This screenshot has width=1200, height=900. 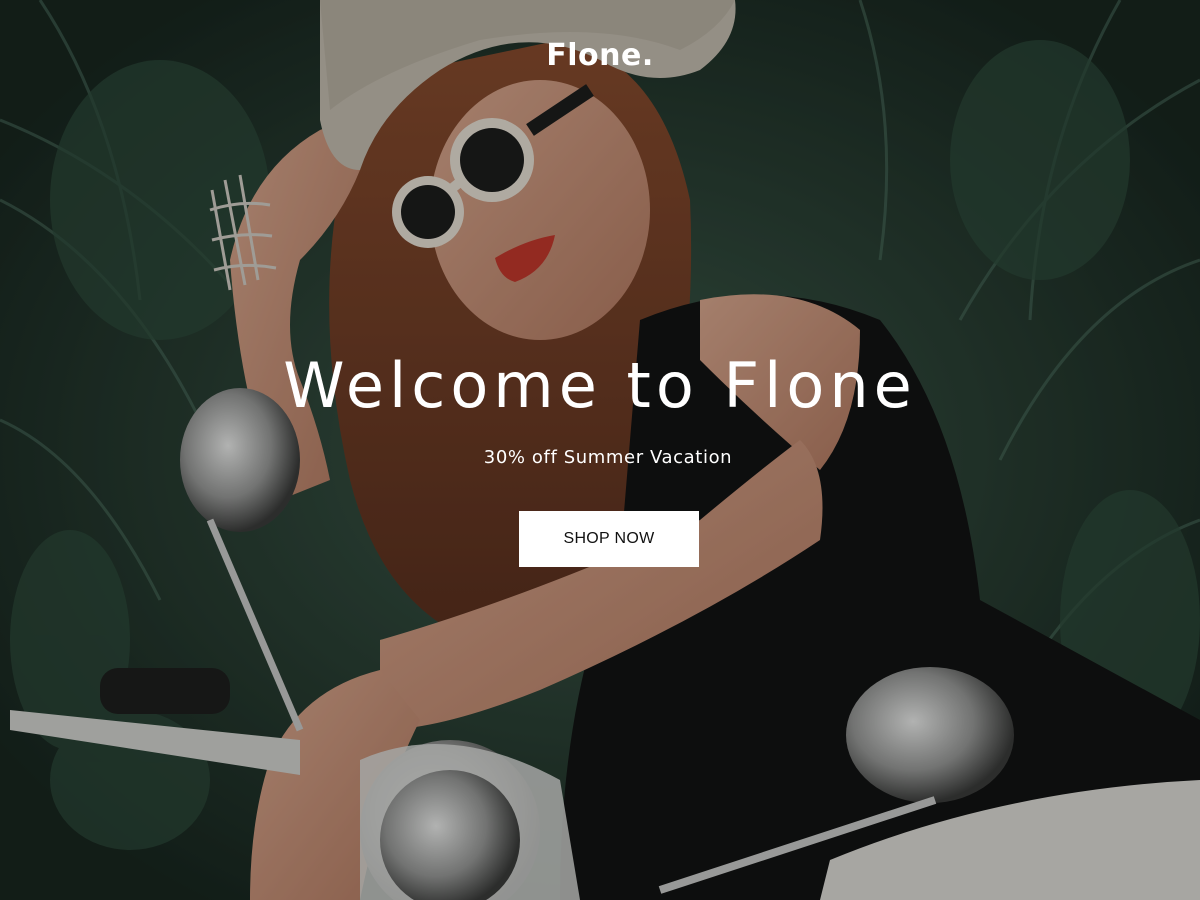 I want to click on hero-subtitle: 30% off Summer Vacation, so click(x=608, y=457).